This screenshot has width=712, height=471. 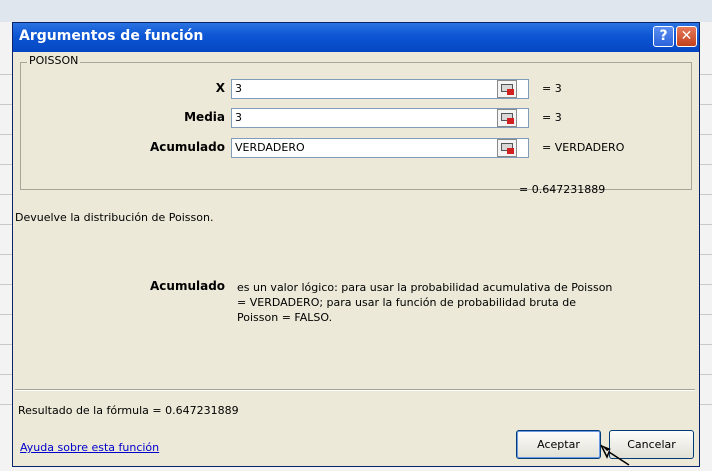 I want to click on separator, so click(x=355, y=390).